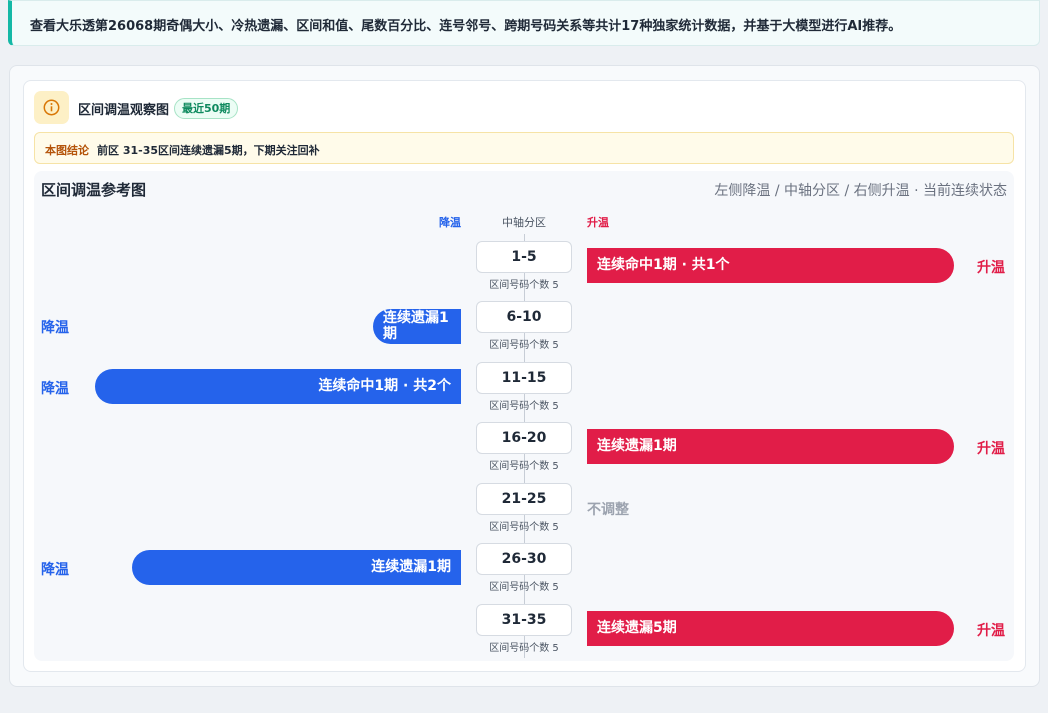  Describe the element at coordinates (524, 148) in the screenshot. I see `conclusion-bar: 本图结论 前区 31-35区间连续遗漏5期，下期关注回补` at that location.